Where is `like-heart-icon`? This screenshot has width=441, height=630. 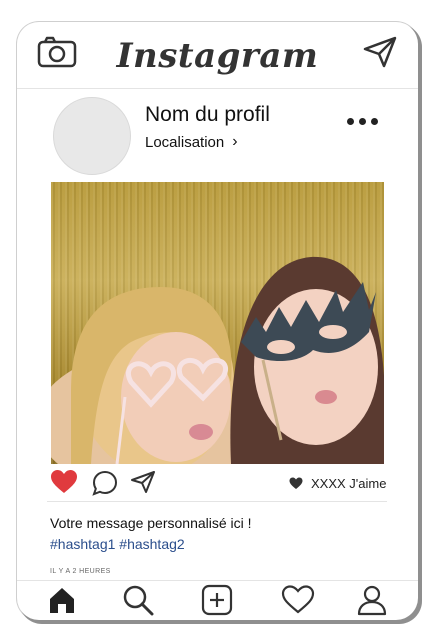
like-heart-icon is located at coordinates (64, 482).